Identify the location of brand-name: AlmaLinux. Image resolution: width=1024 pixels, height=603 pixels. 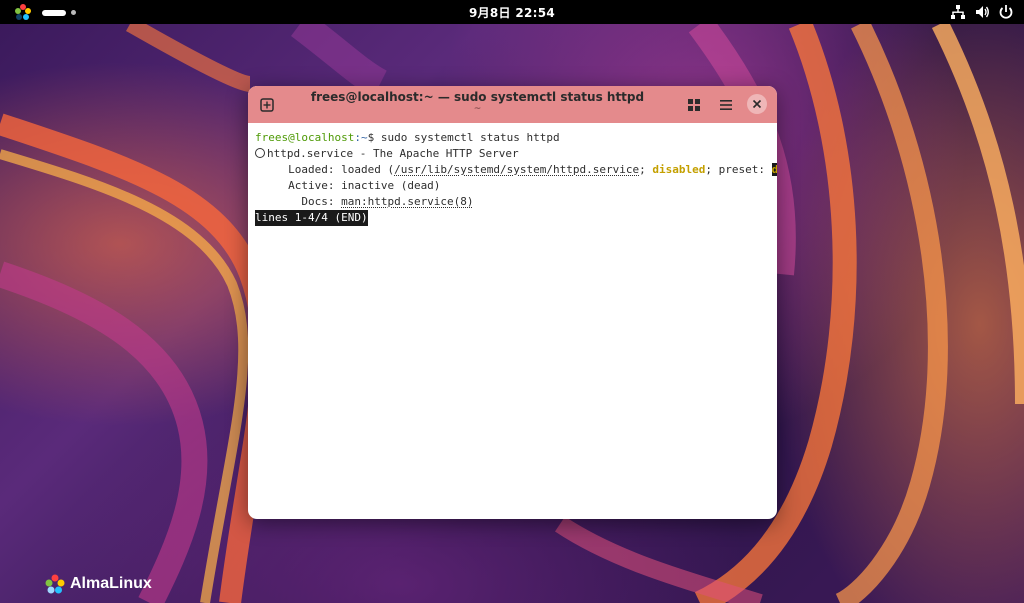
(111, 583).